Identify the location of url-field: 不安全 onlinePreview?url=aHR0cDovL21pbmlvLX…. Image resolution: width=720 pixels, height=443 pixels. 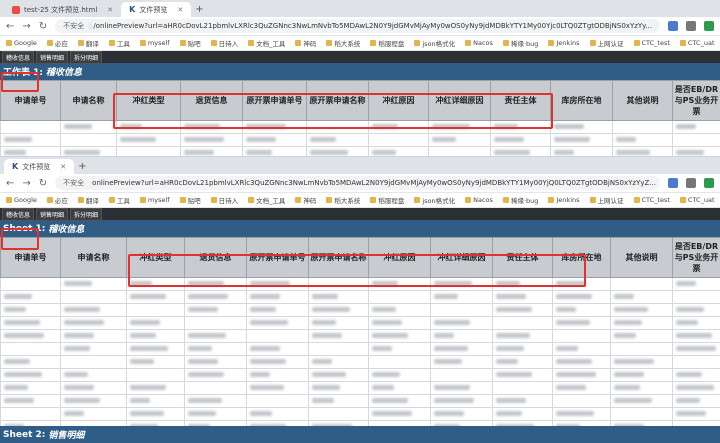
(357, 183).